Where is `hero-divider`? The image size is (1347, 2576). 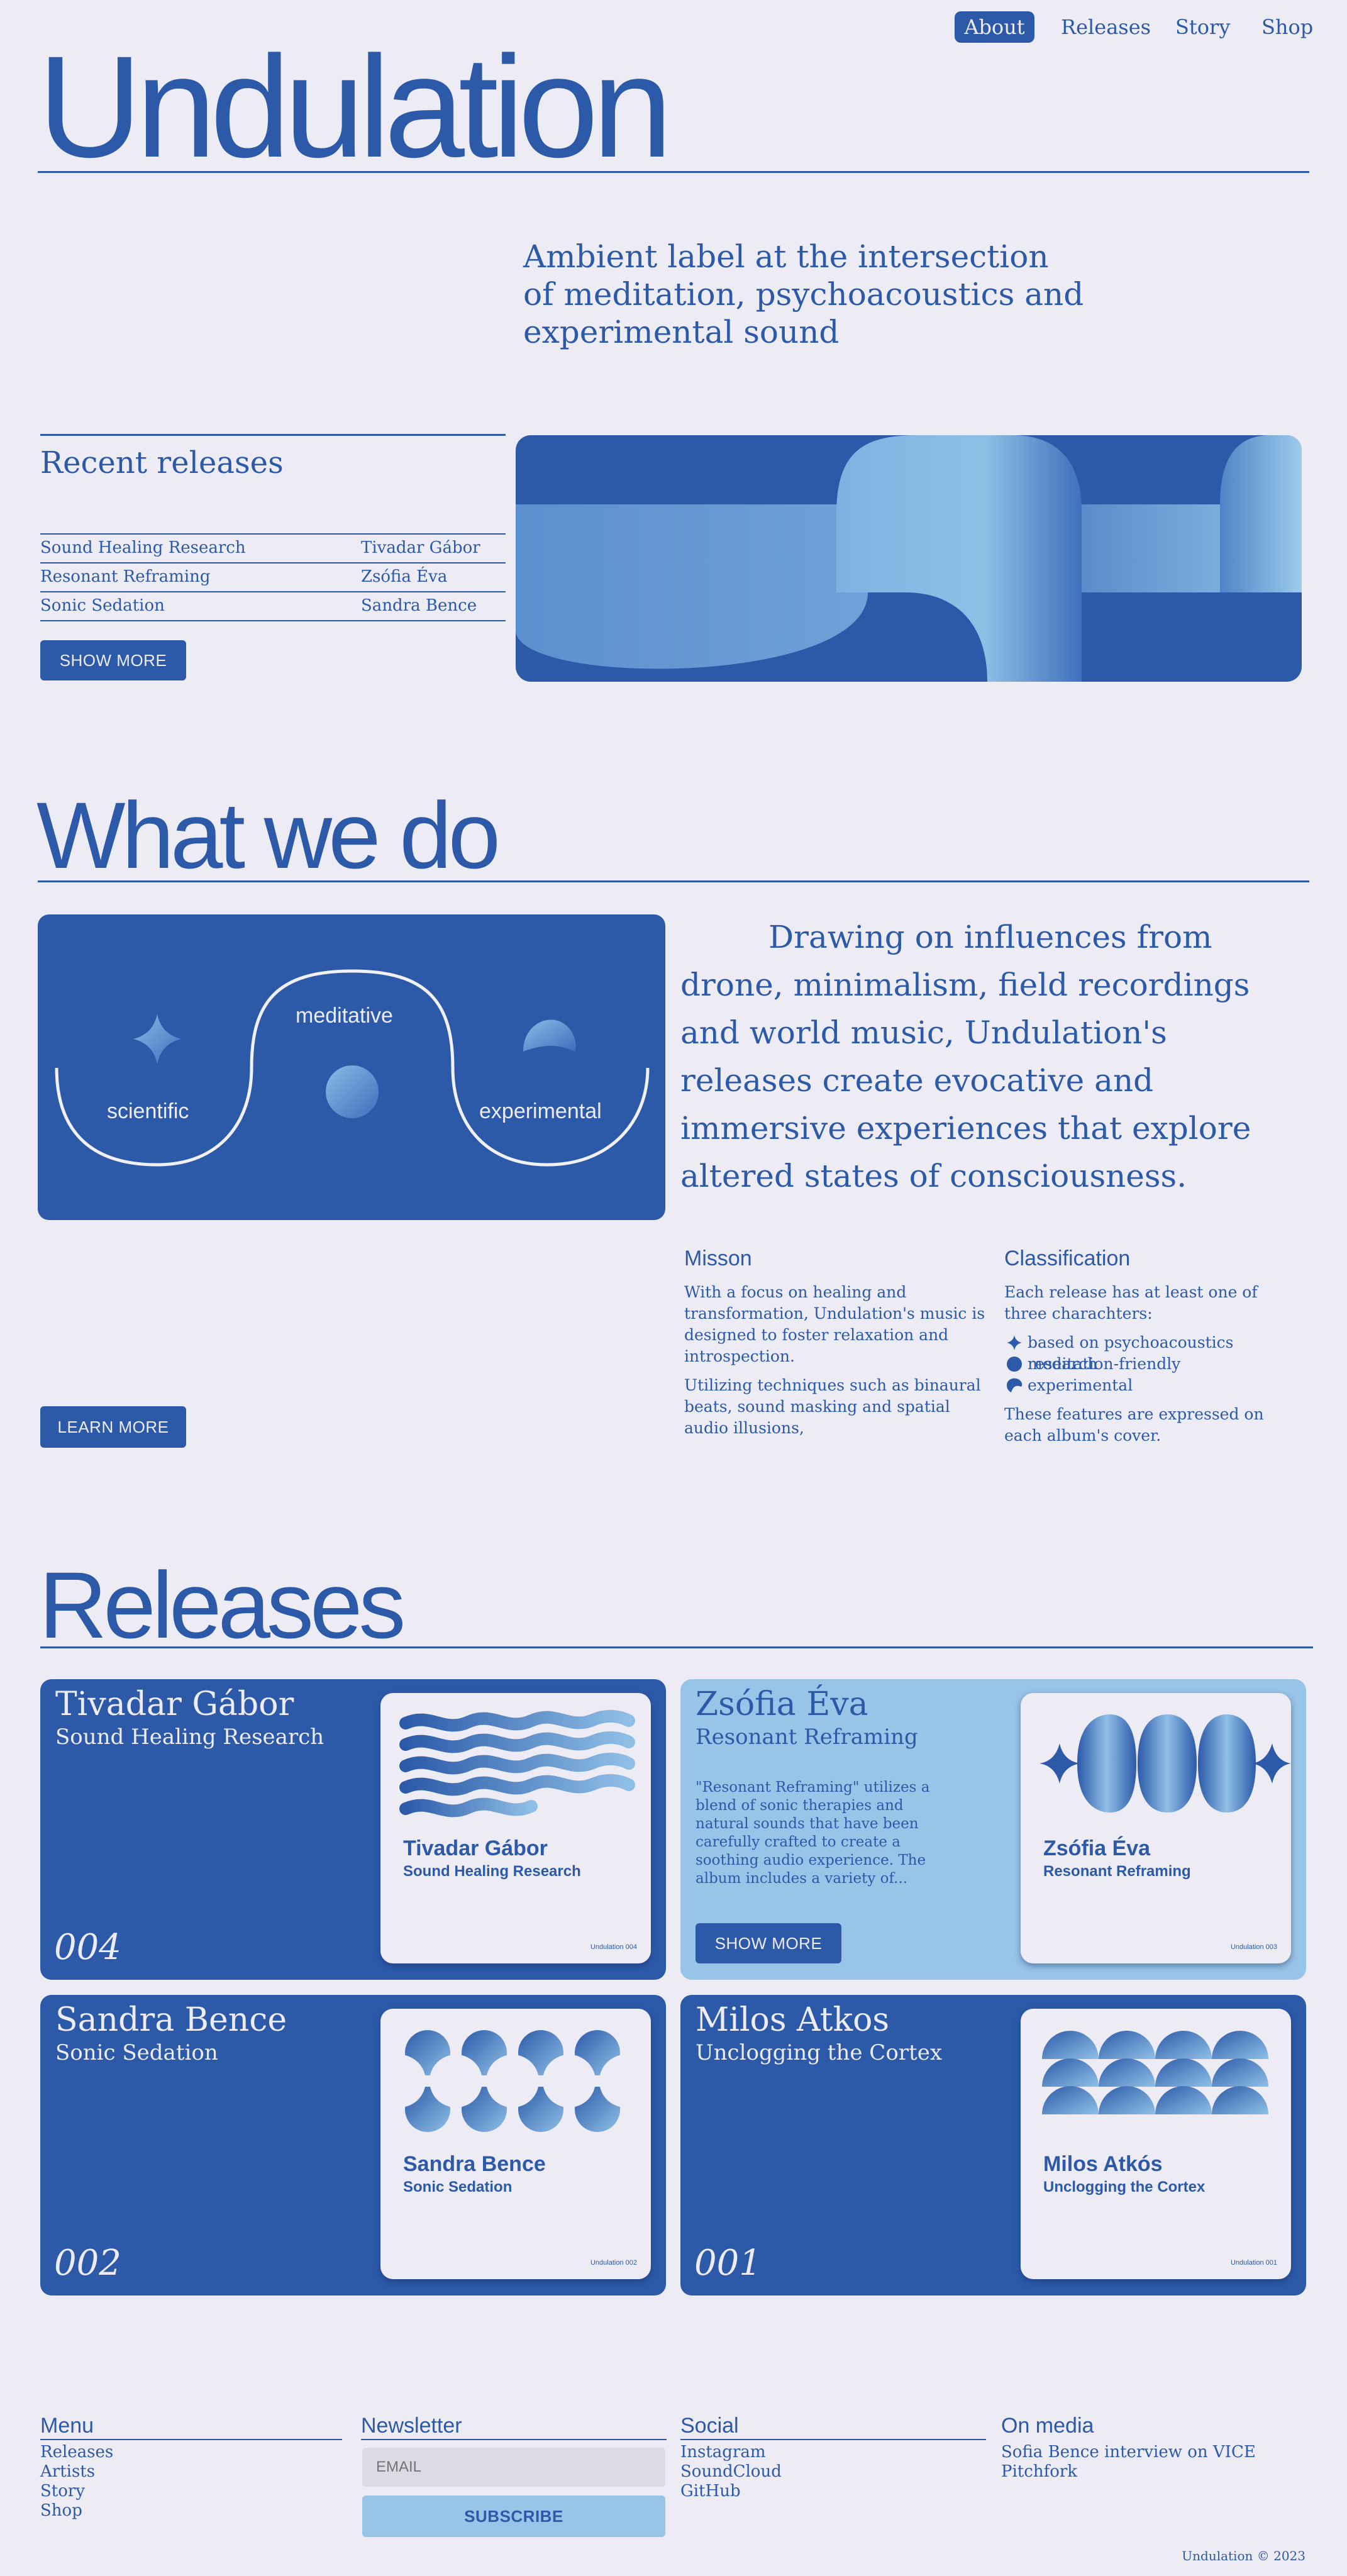 hero-divider is located at coordinates (673, 172).